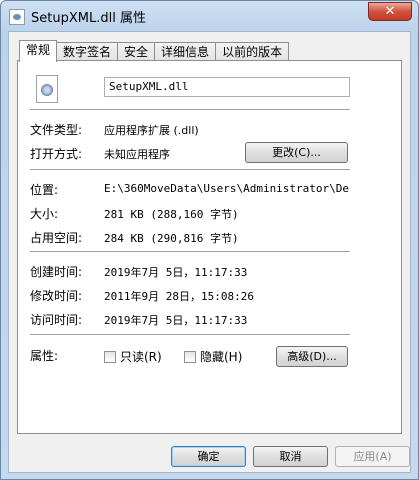 Image resolution: width=419 pixels, height=480 pixels. What do you see at coordinates (44, 190) in the screenshot?
I see `location-label: 位置:` at bounding box center [44, 190].